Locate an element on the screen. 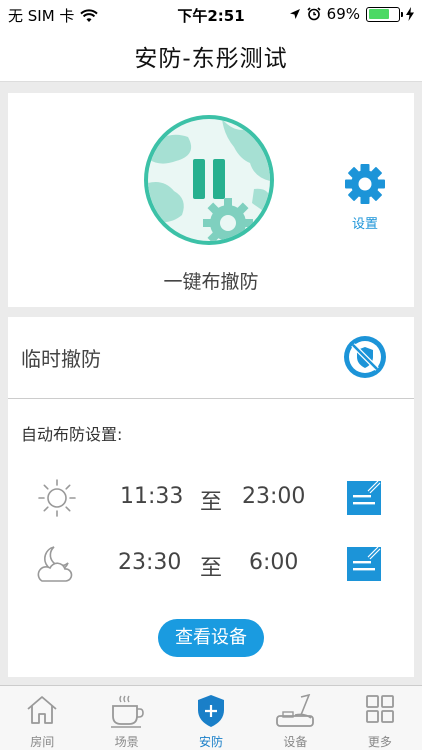  sun-icon is located at coordinates (57, 498).